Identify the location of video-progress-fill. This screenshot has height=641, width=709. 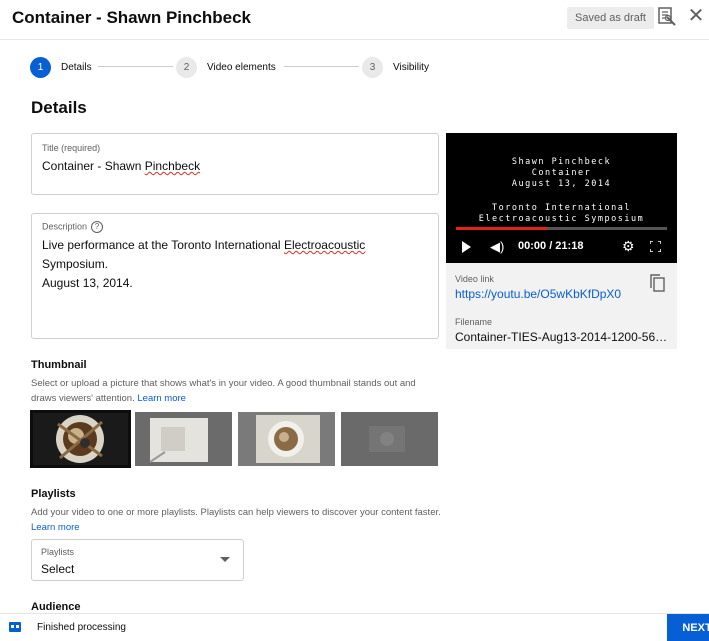
(501, 228).